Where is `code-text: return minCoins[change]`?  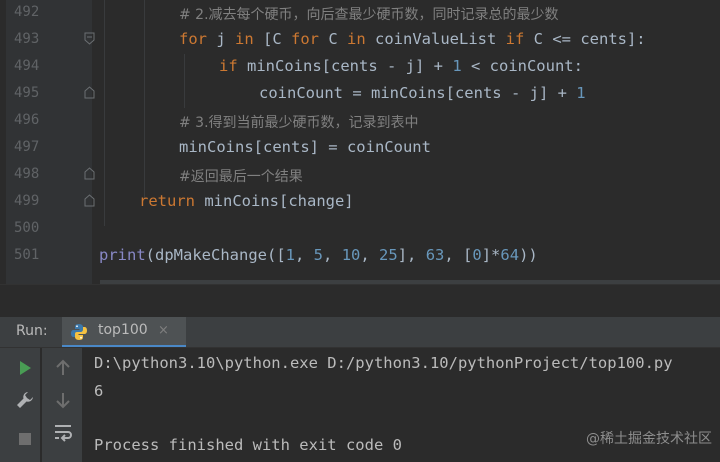
code-text: return minCoins[change] is located at coordinates (246, 201).